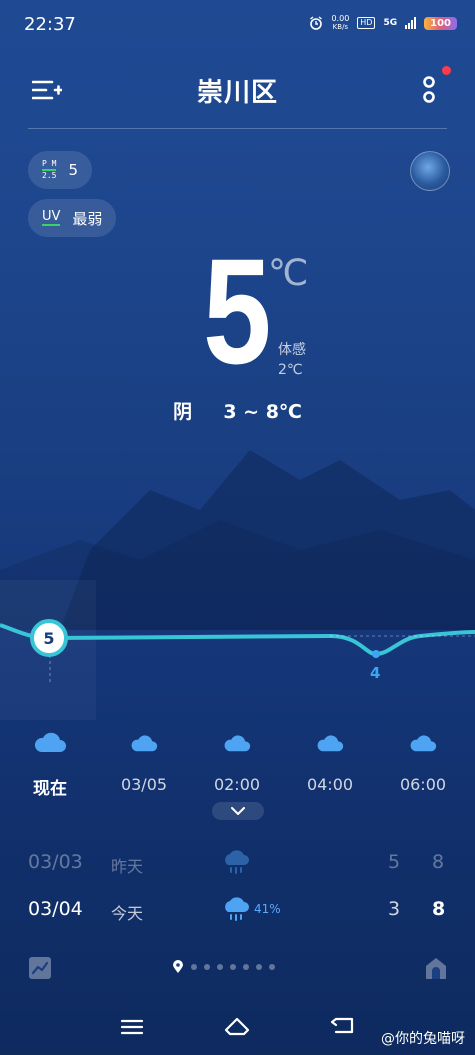 Image resolution: width=475 pixels, height=1055 pixels. What do you see at coordinates (423, 763) in the screenshot?
I see `hourly-item: 06:00` at bounding box center [423, 763].